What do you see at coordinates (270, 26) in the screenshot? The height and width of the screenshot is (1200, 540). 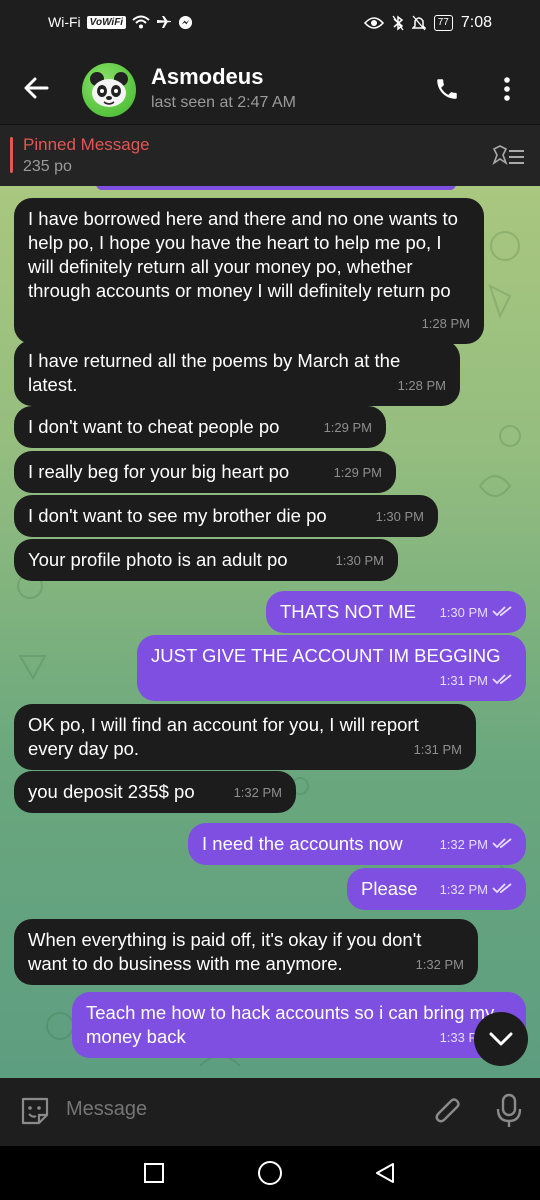 I see `status-bar: Wi-Fi VoWiFi 77 7:08` at bounding box center [270, 26].